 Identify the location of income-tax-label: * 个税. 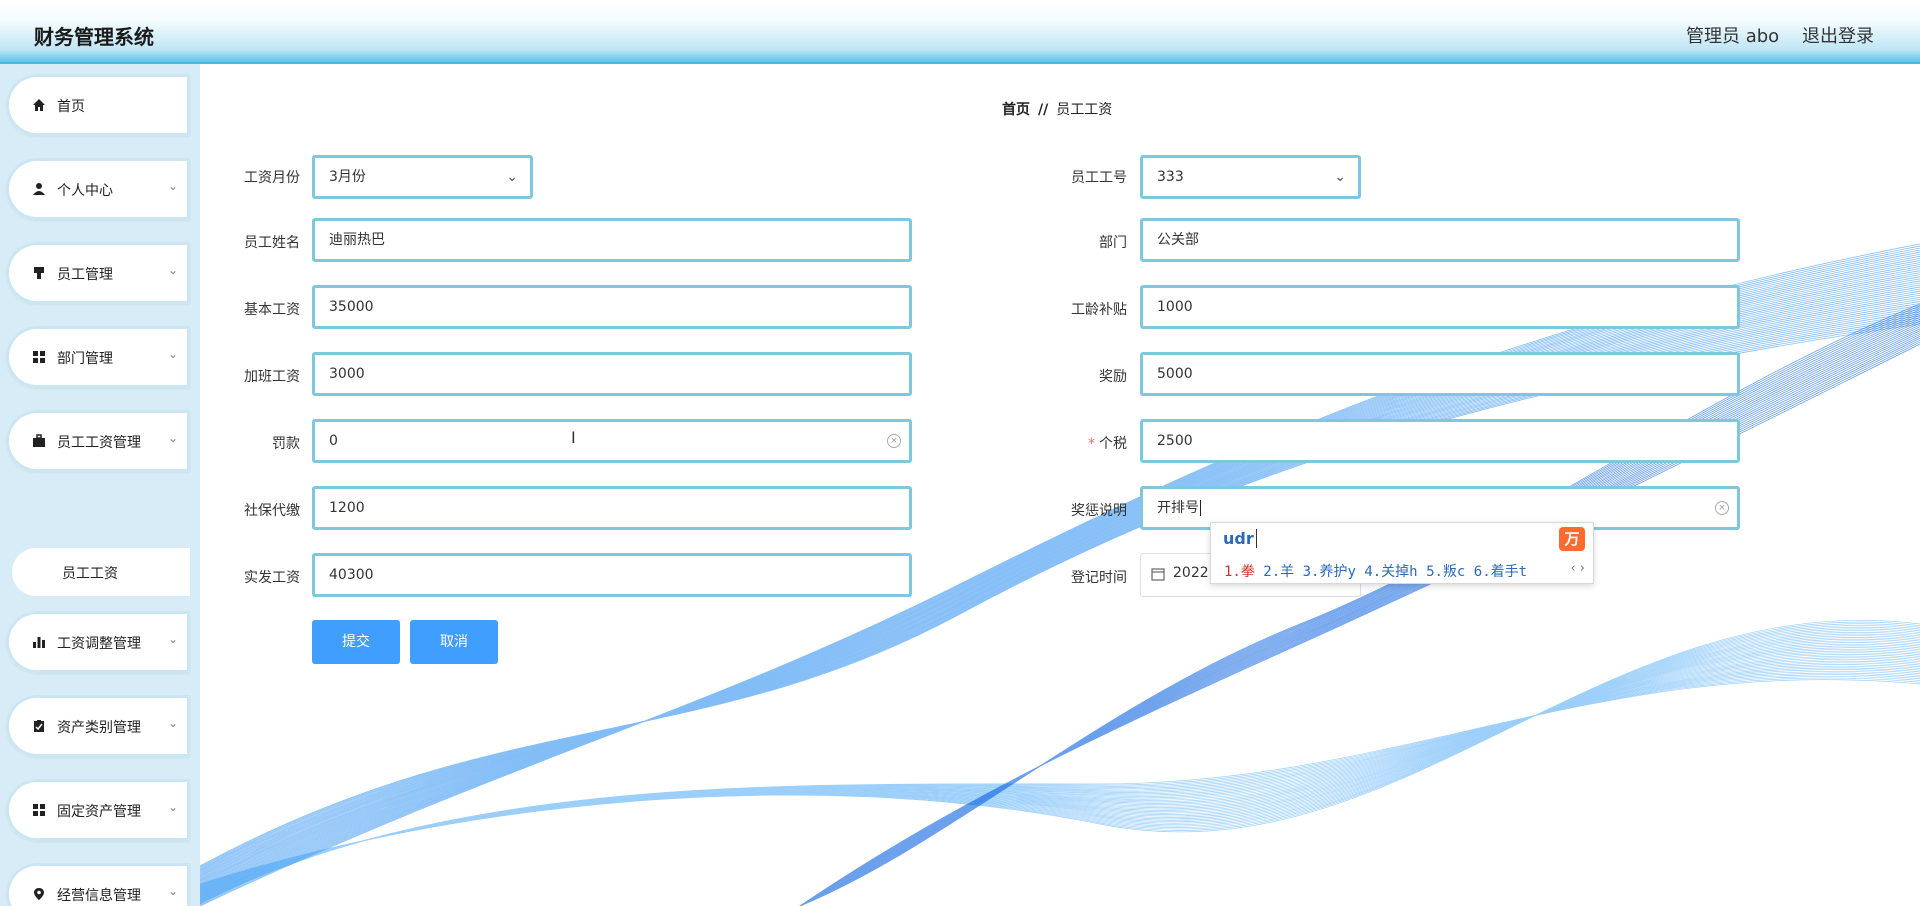
(1077, 443).